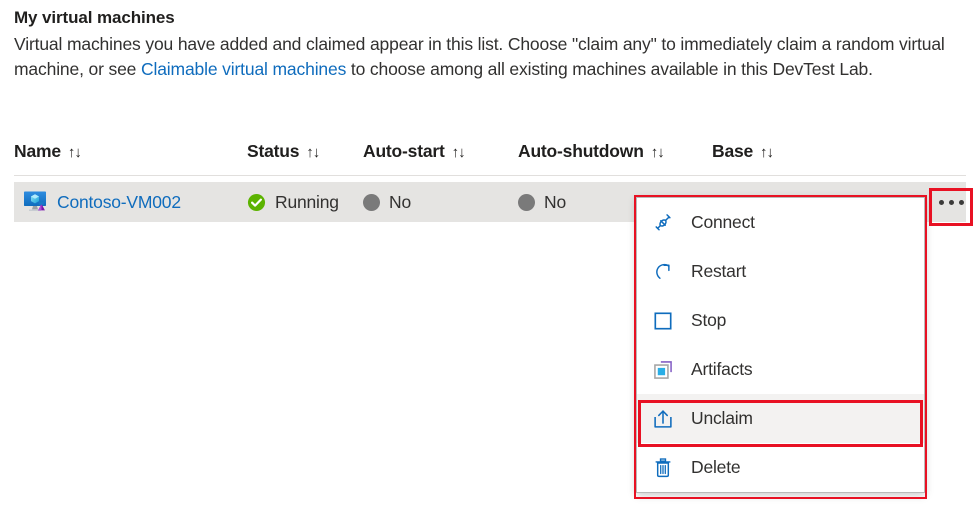 This screenshot has height=513, width=980. Describe the element at coordinates (663, 468) in the screenshot. I see `trash-delete-icon` at that location.